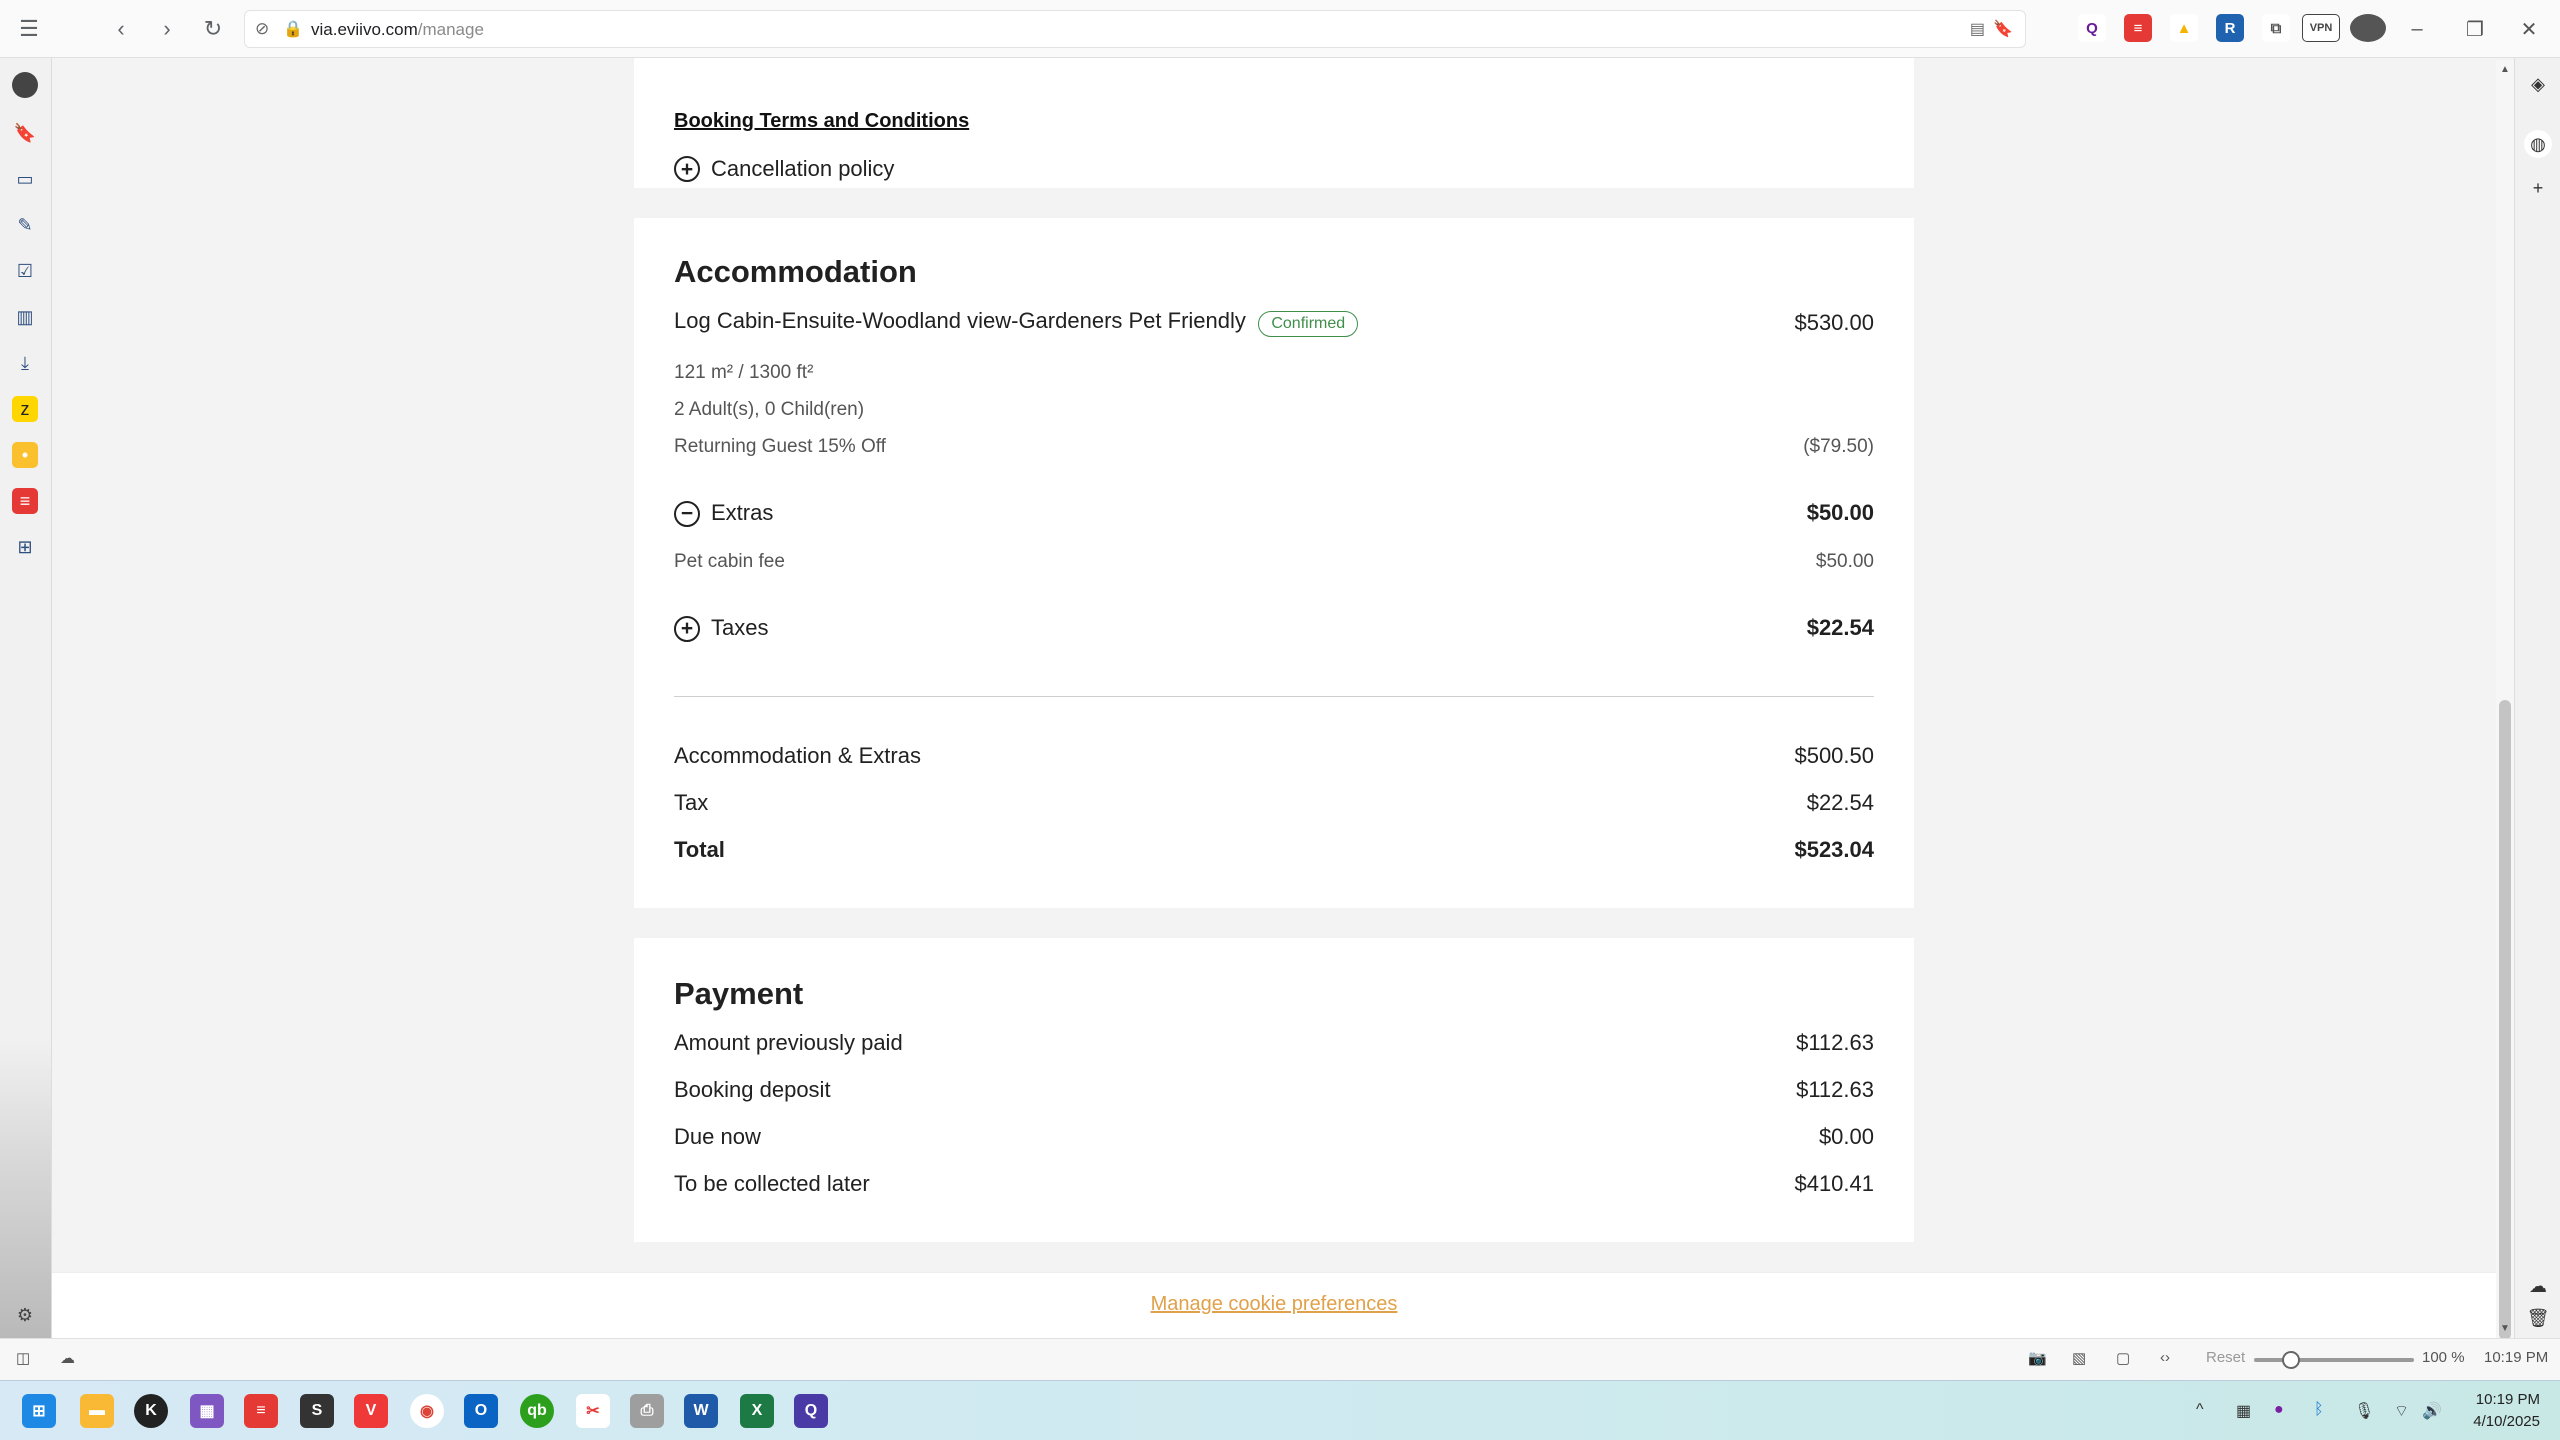 This screenshot has height=1440, width=2560. I want to click on payment-value: $112.63, so click(1835, 1042).